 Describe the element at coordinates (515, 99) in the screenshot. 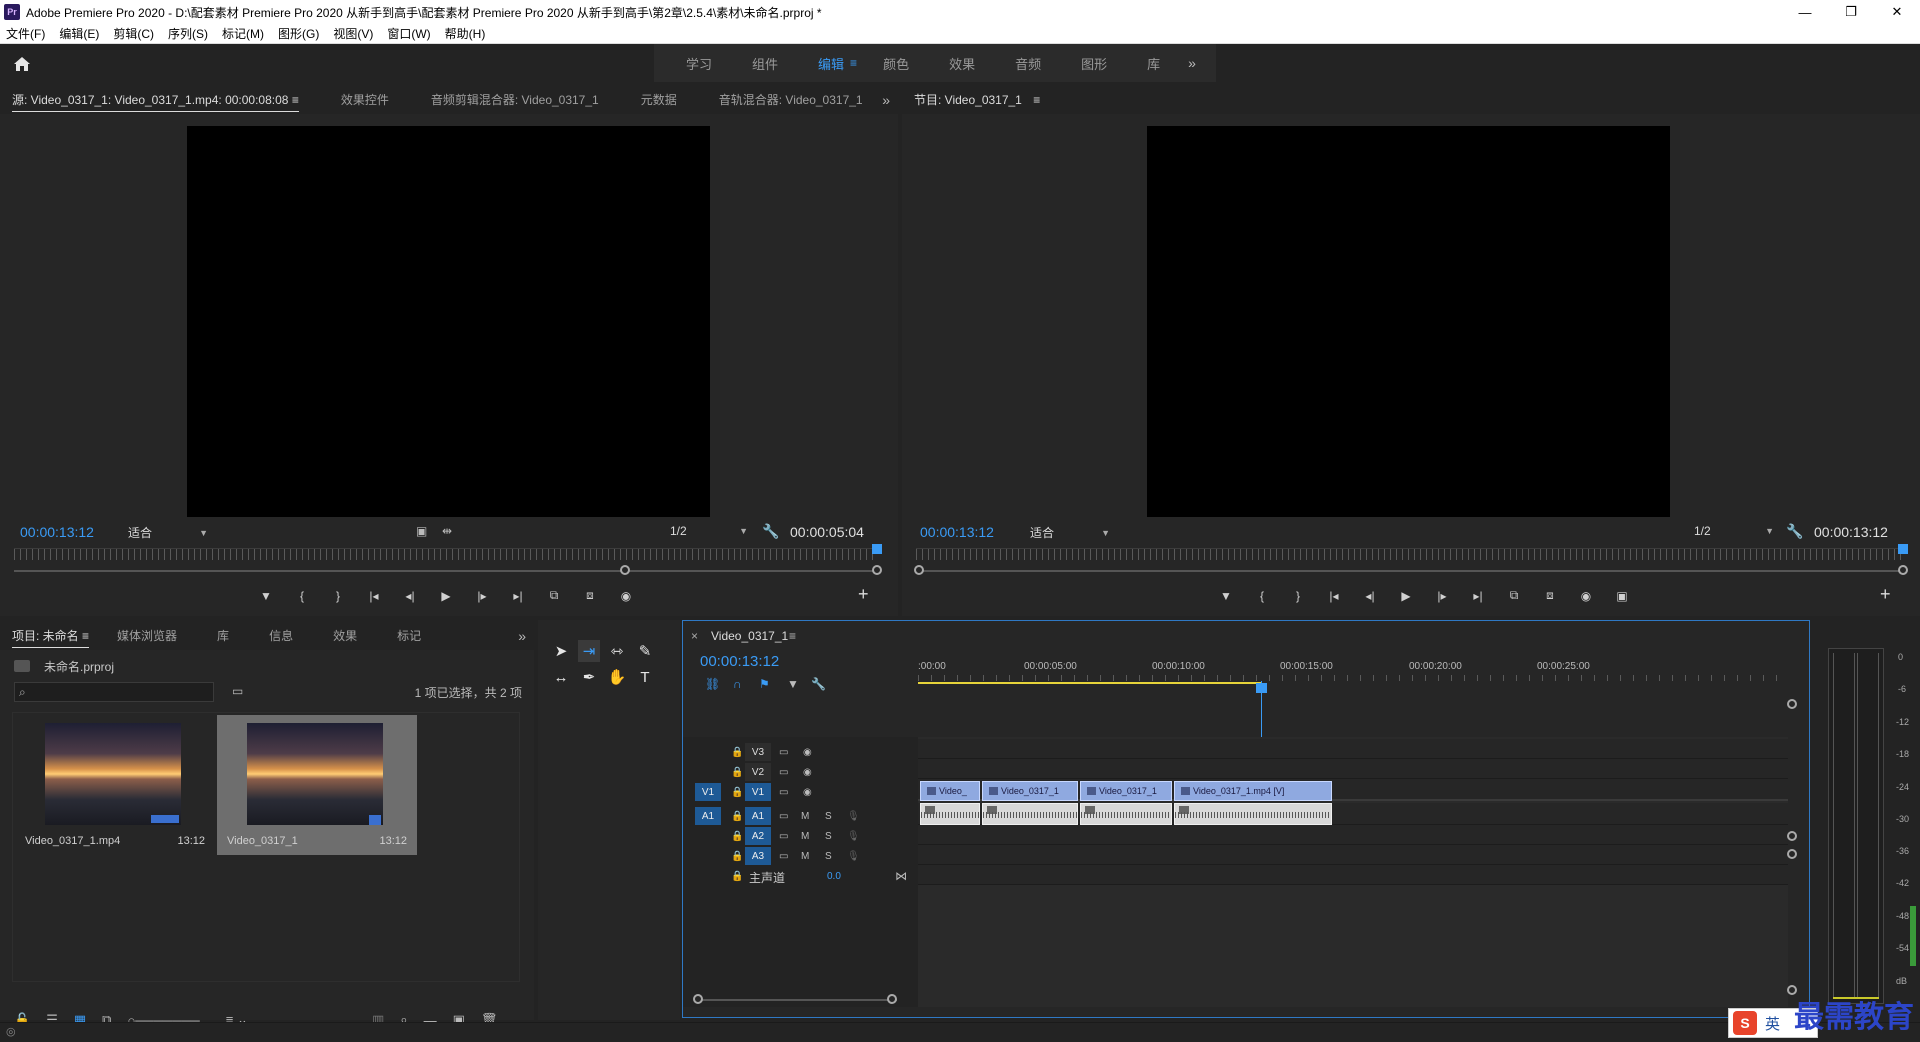

I see `tab-audio-clip-mixer: 音频剪辑混合器: Video_0317_1` at that location.